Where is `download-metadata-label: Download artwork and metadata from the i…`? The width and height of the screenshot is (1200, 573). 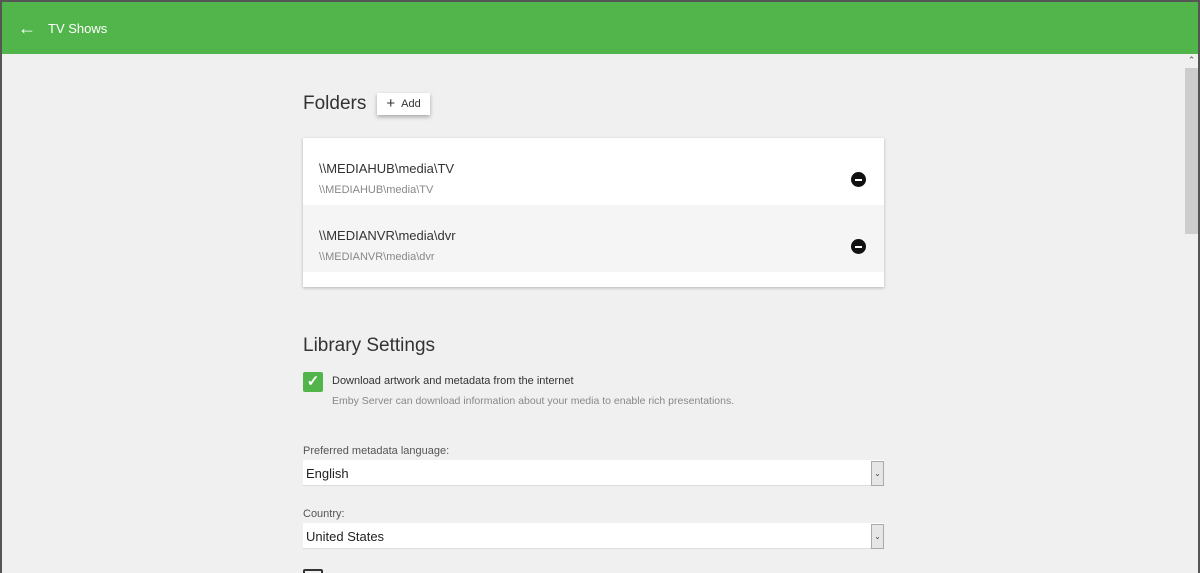
download-metadata-label: Download artwork and metadata from the i… is located at coordinates (453, 381).